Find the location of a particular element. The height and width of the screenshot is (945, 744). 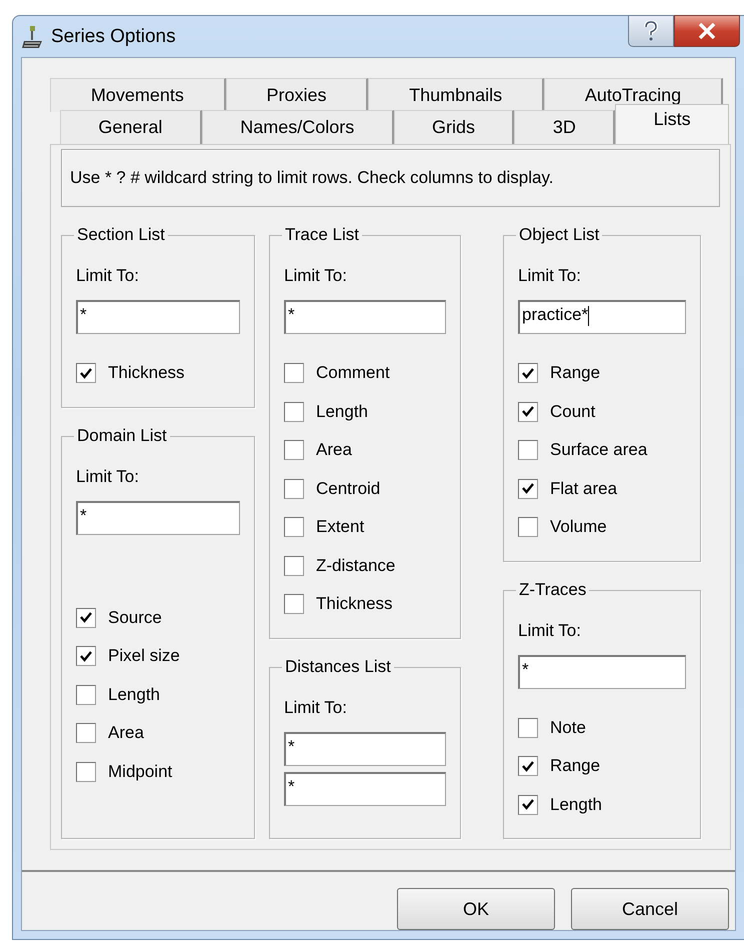

tab: Names/Colors is located at coordinates (298, 127).